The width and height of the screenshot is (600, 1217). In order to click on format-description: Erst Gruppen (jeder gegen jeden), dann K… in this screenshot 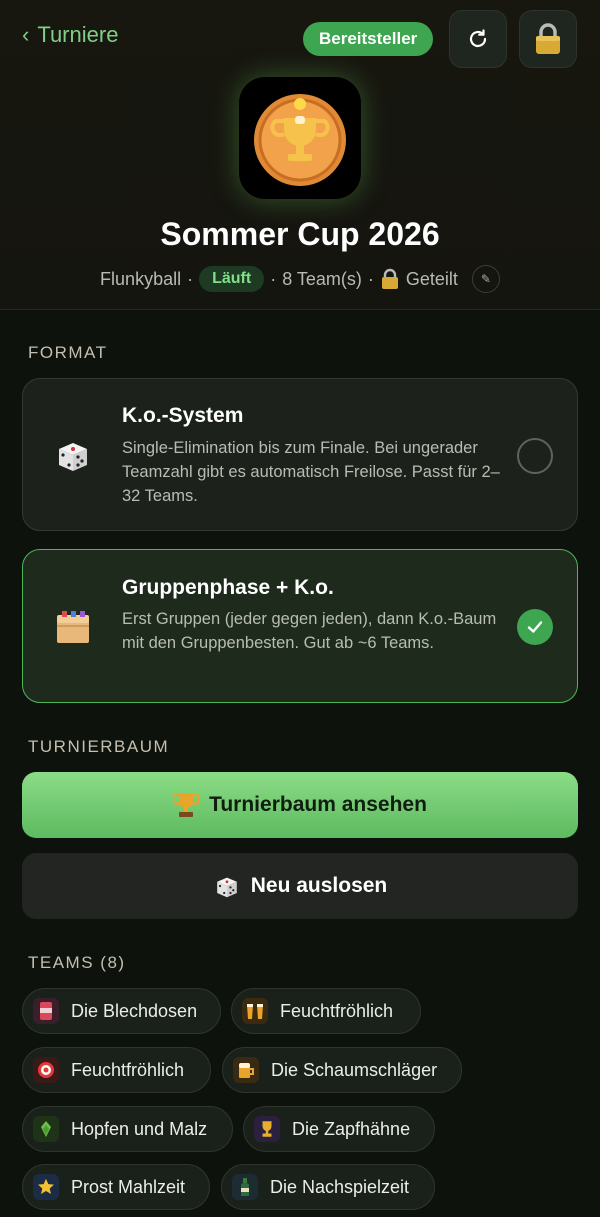, I will do `click(309, 631)`.